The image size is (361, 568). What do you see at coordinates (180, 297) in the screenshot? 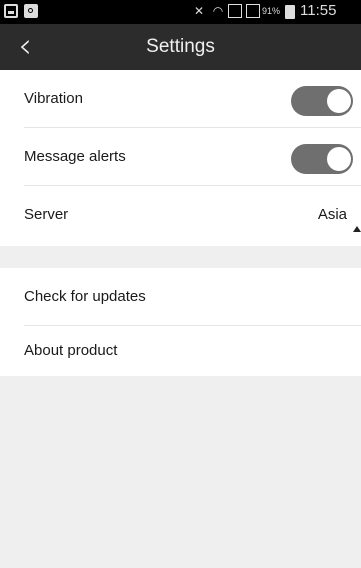
I see `check-updates-row: Check for updates` at bounding box center [180, 297].